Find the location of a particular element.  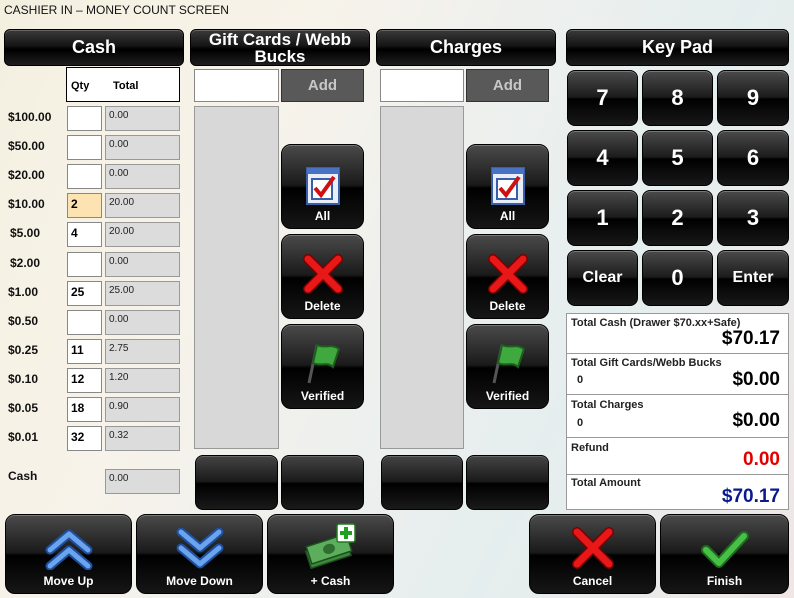

total-cash-label: Total Cash (Drawer $70.xx+Safe) is located at coordinates (656, 323).